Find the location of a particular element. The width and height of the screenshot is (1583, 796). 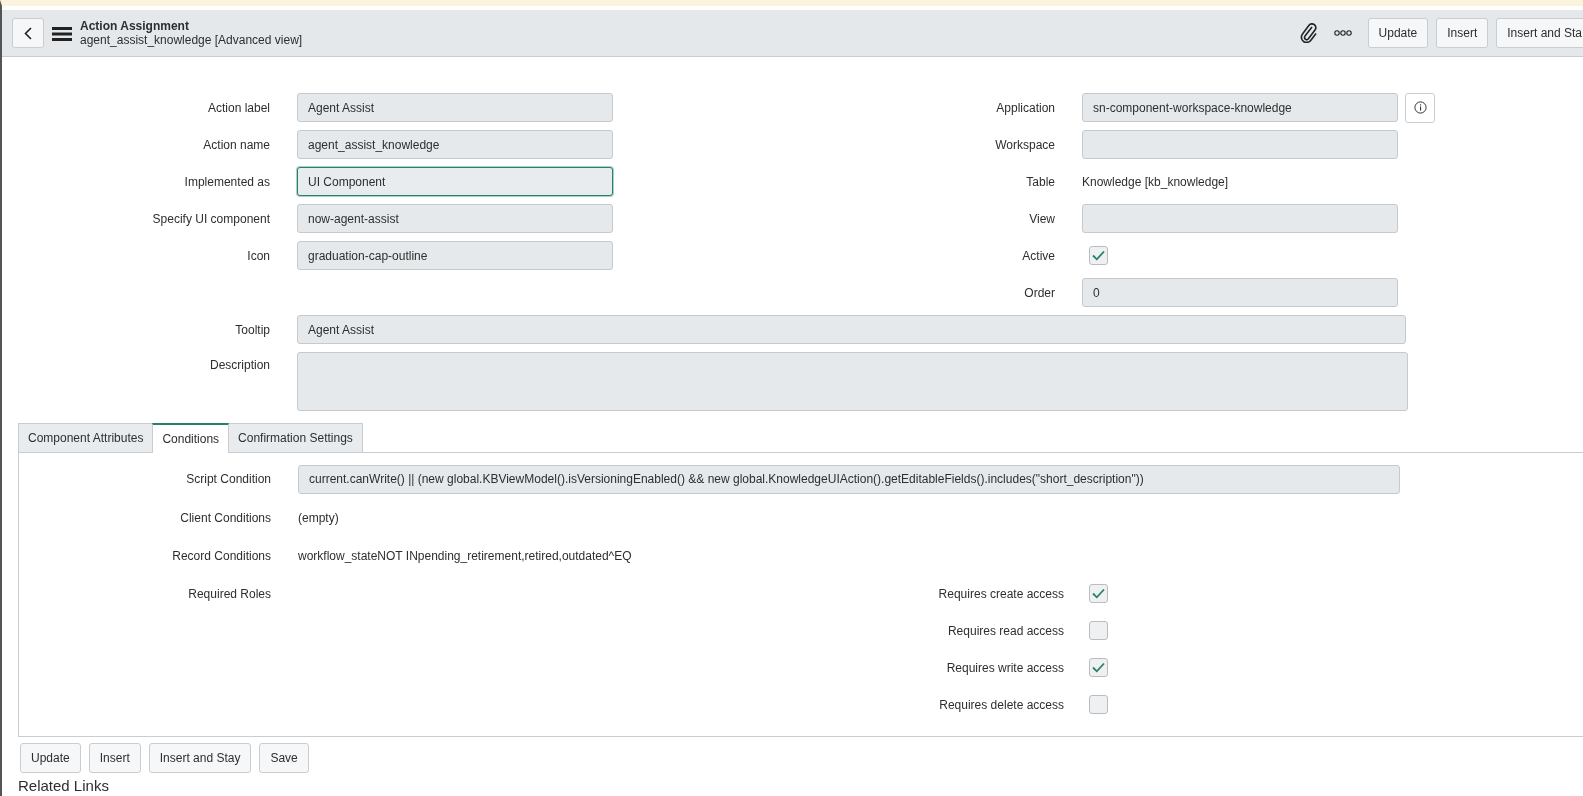

page-title: Action Assignment is located at coordinates (135, 26).